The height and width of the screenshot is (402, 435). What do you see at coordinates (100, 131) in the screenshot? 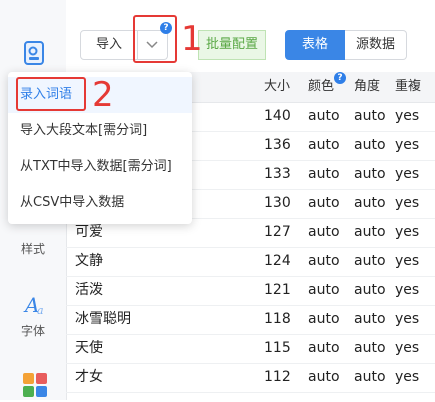
I see `menu-item-import-long-text: 导入大段文本[需分词]` at bounding box center [100, 131].